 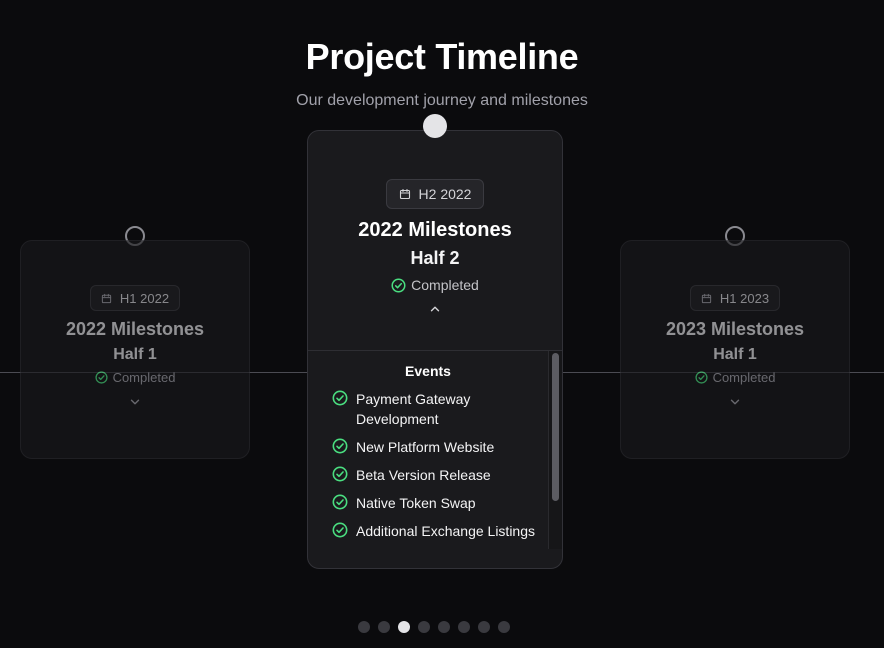 I want to click on event-item: Payment Gateway Development, so click(x=439, y=409).